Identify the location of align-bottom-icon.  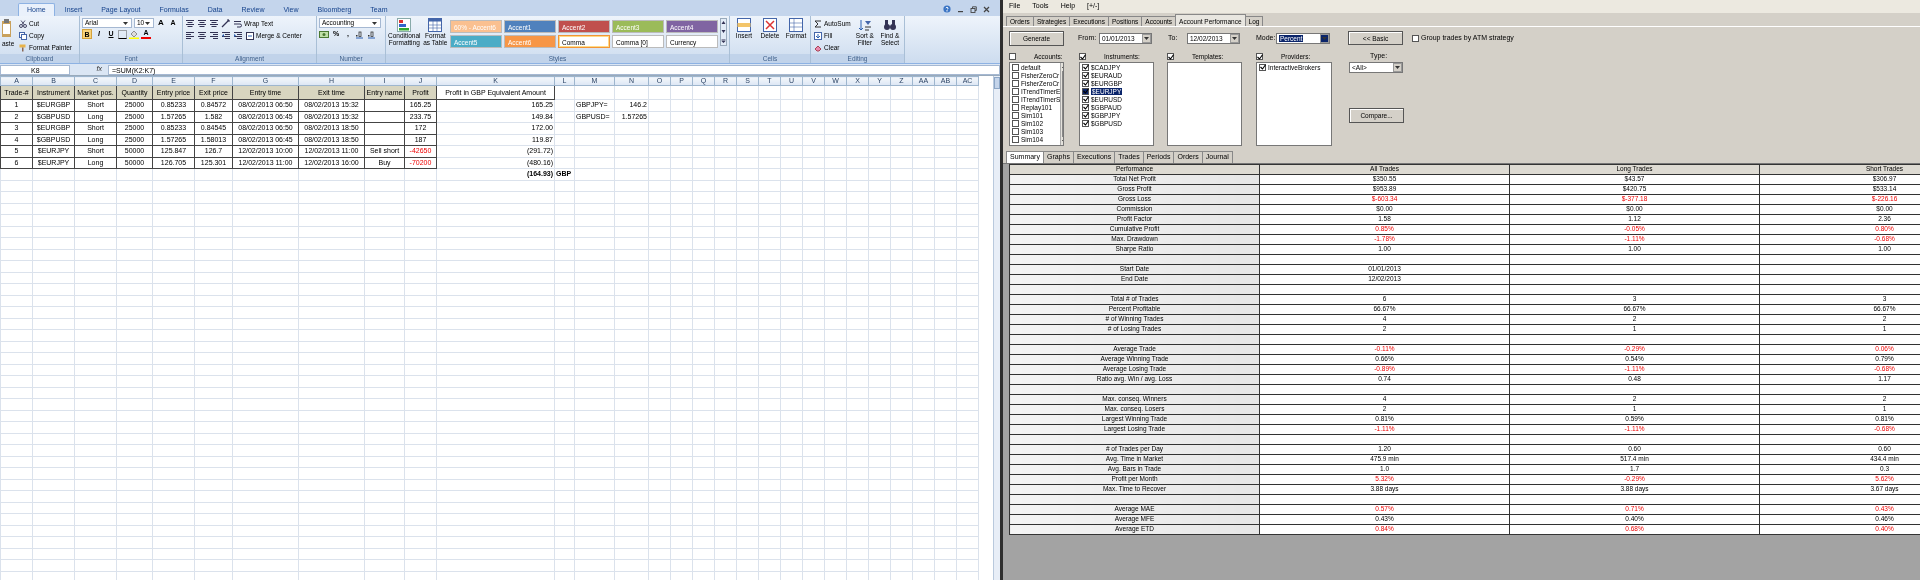
(214, 23).